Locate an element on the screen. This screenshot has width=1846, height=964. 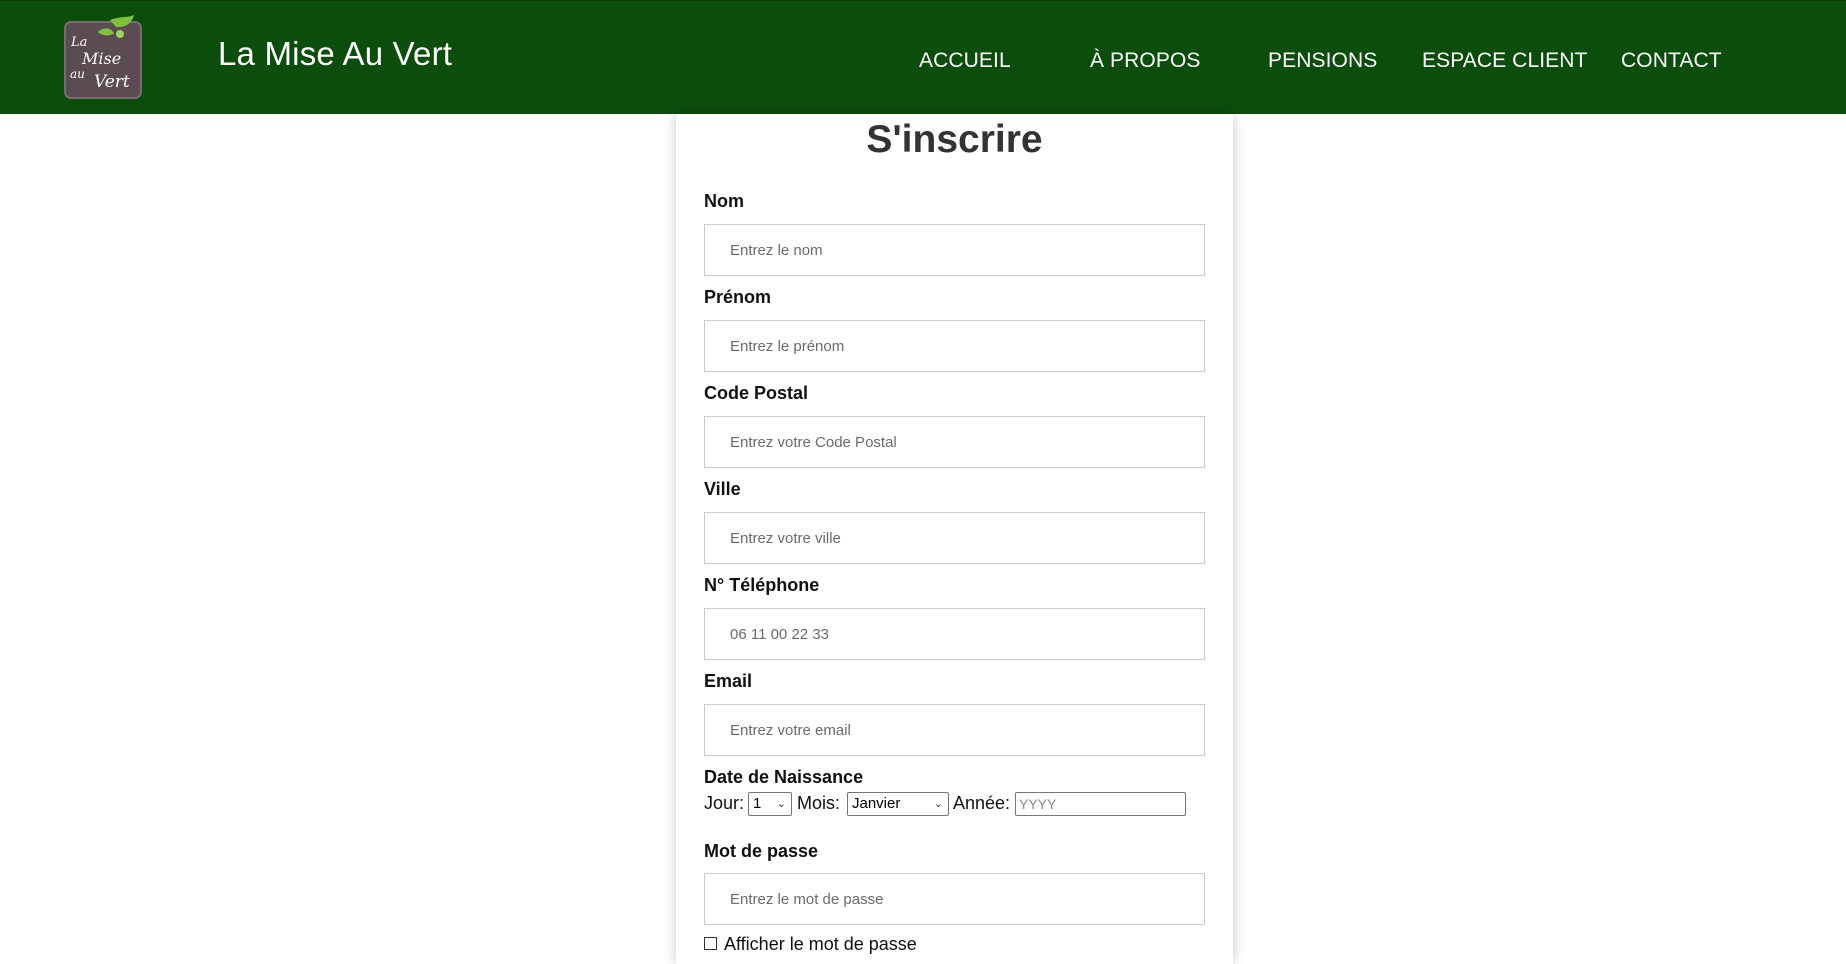
nom-input is located at coordinates (954, 250).